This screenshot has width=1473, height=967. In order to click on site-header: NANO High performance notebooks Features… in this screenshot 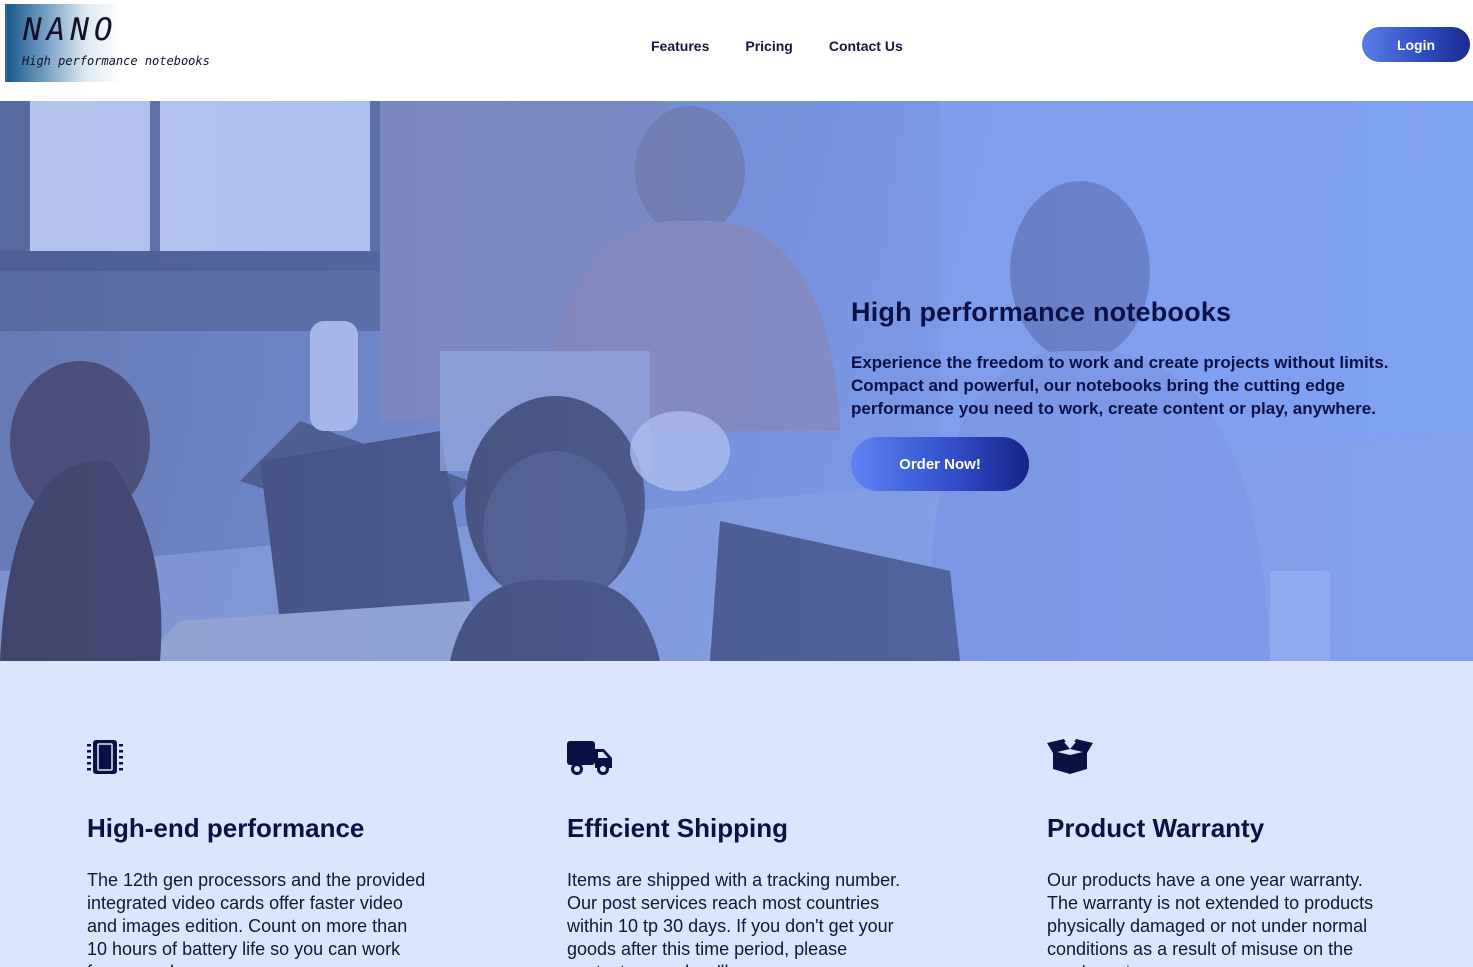, I will do `click(736, 50)`.